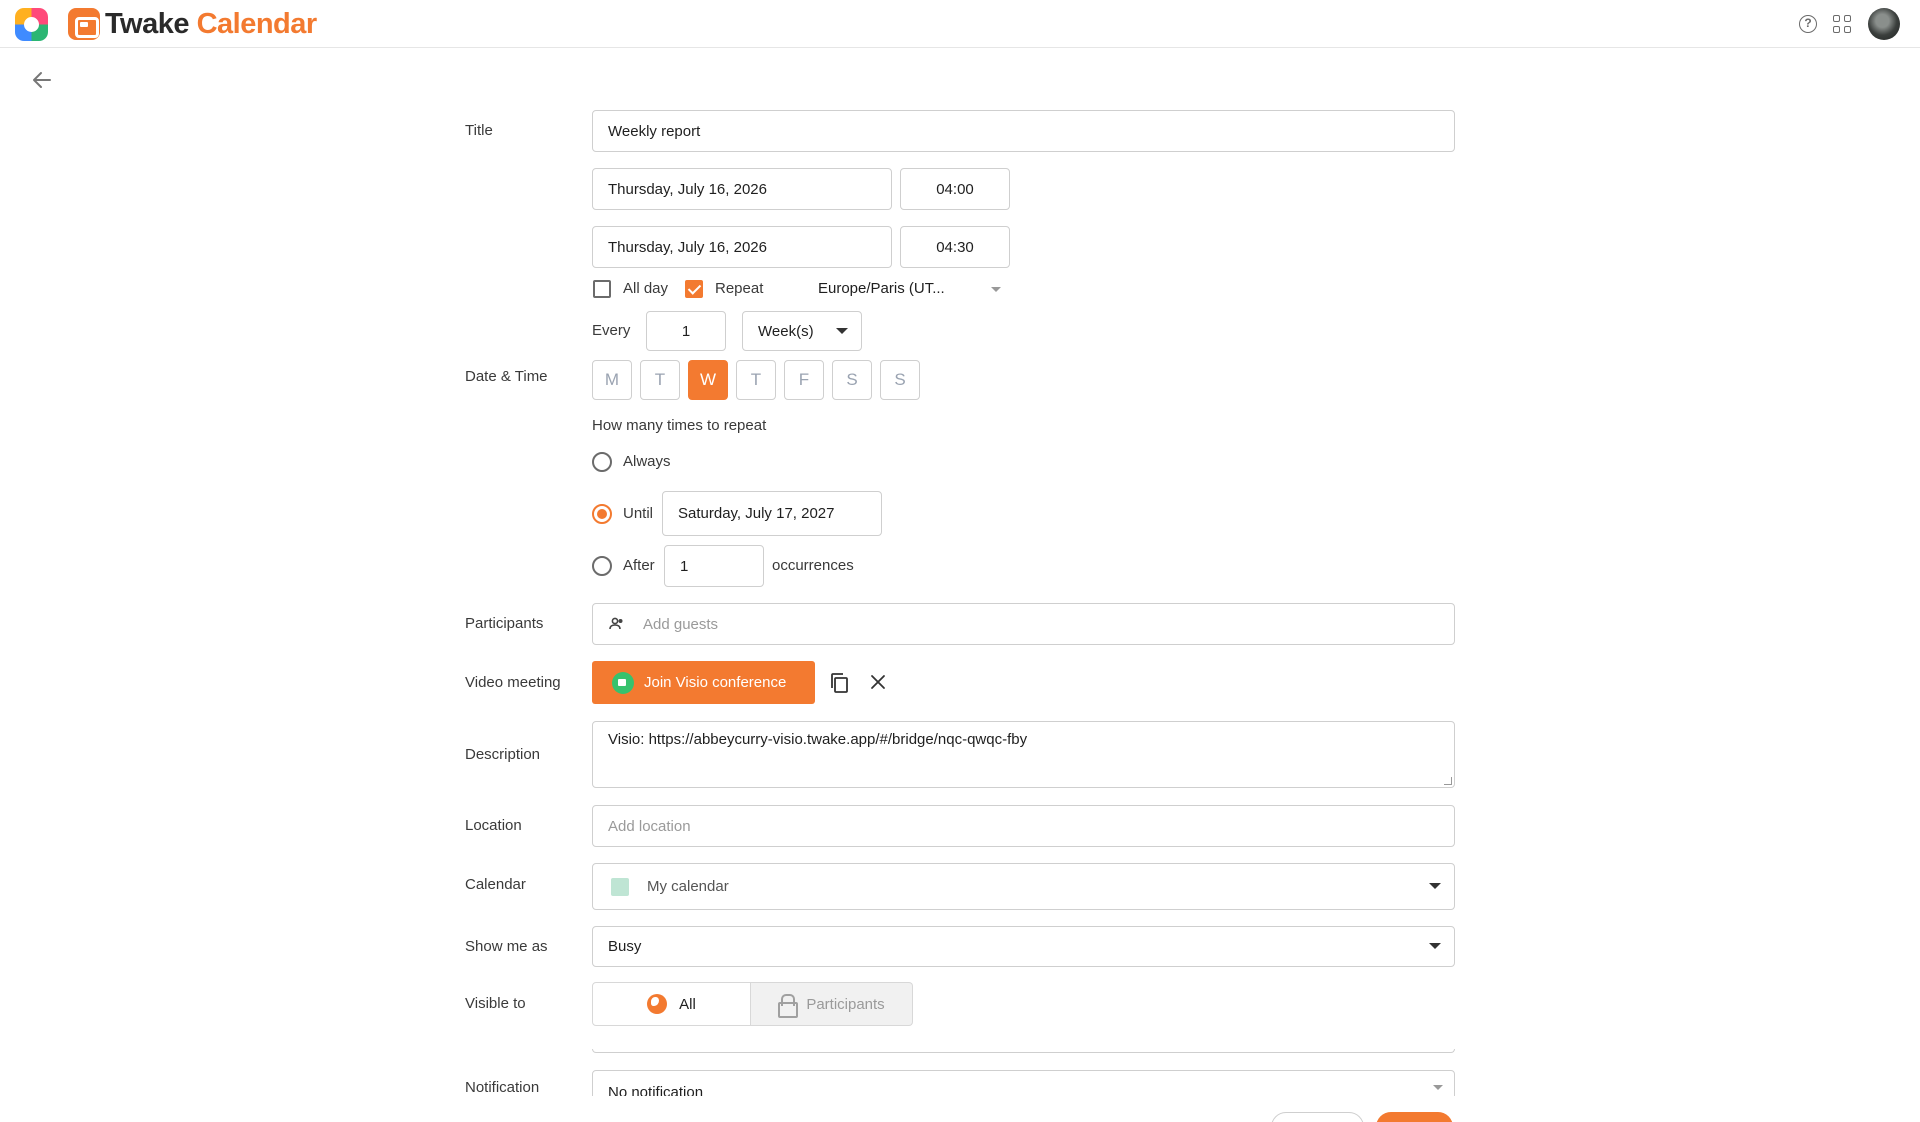 The height and width of the screenshot is (1122, 1920). What do you see at coordinates (503, 754) in the screenshot?
I see `description-label: Description` at bounding box center [503, 754].